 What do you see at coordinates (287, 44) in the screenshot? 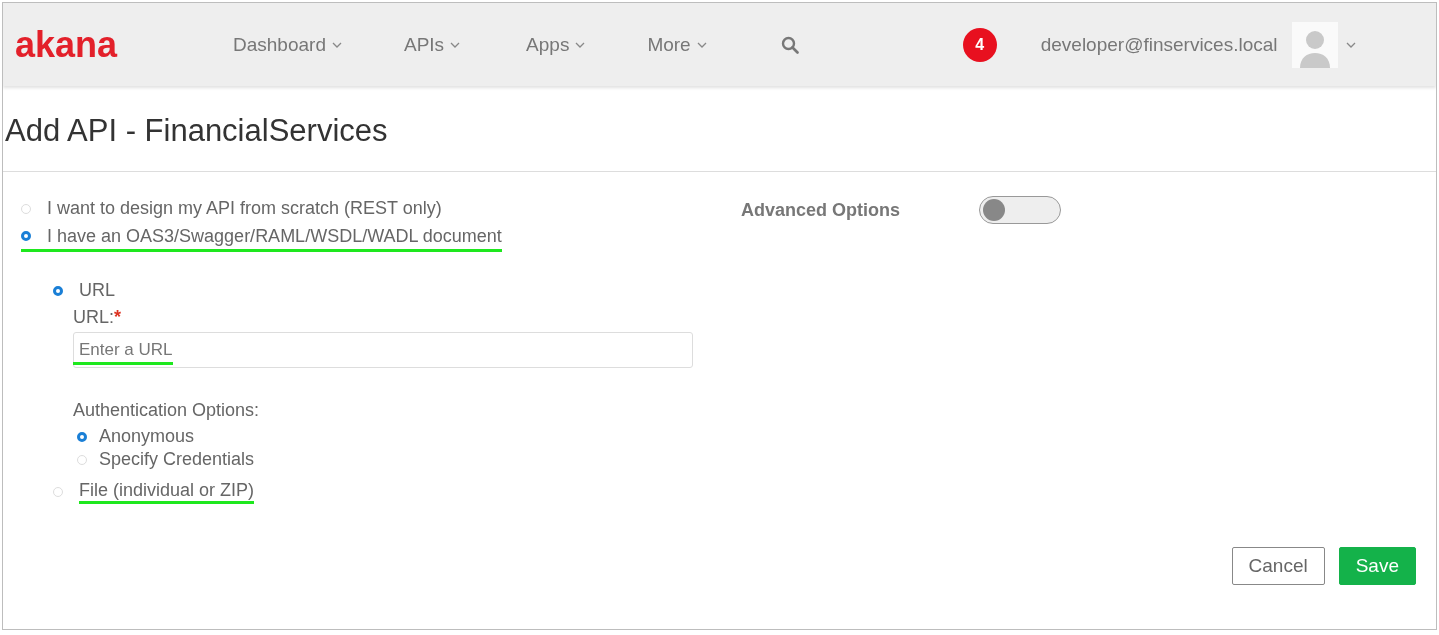
I see `nav-menu: Dashboard` at bounding box center [287, 44].